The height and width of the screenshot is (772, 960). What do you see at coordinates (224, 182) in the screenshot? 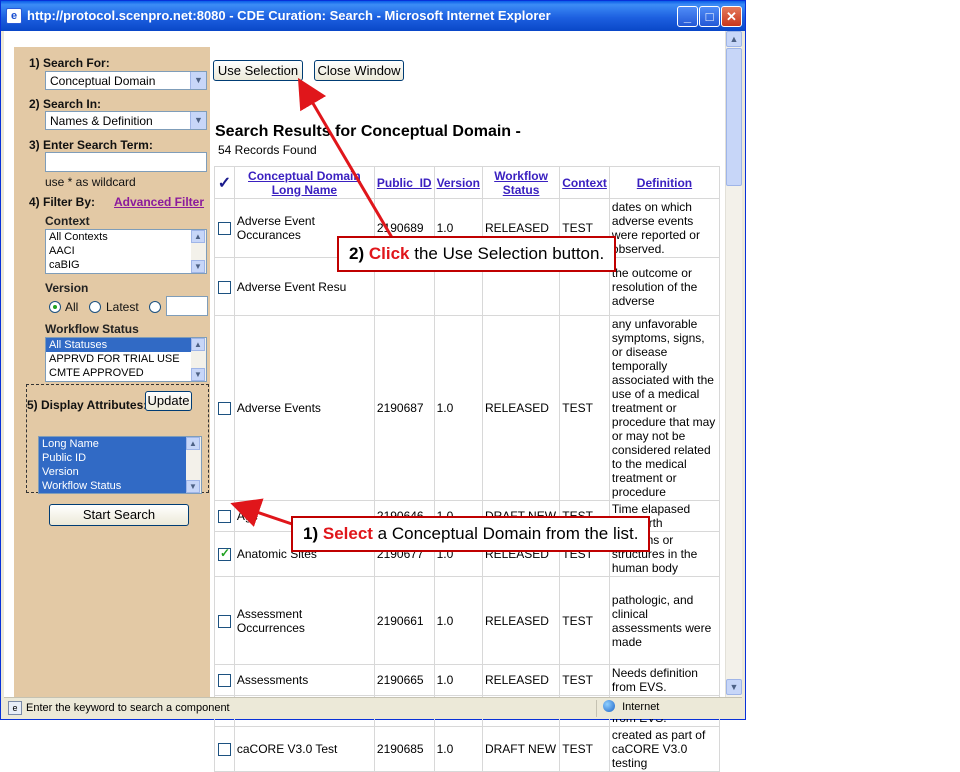
I see `select-all-icon: ✓` at bounding box center [224, 182].